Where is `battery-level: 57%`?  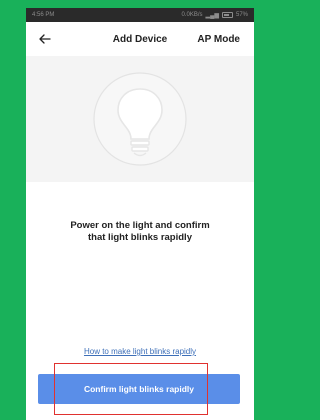
battery-level: 57% is located at coordinates (241, 15).